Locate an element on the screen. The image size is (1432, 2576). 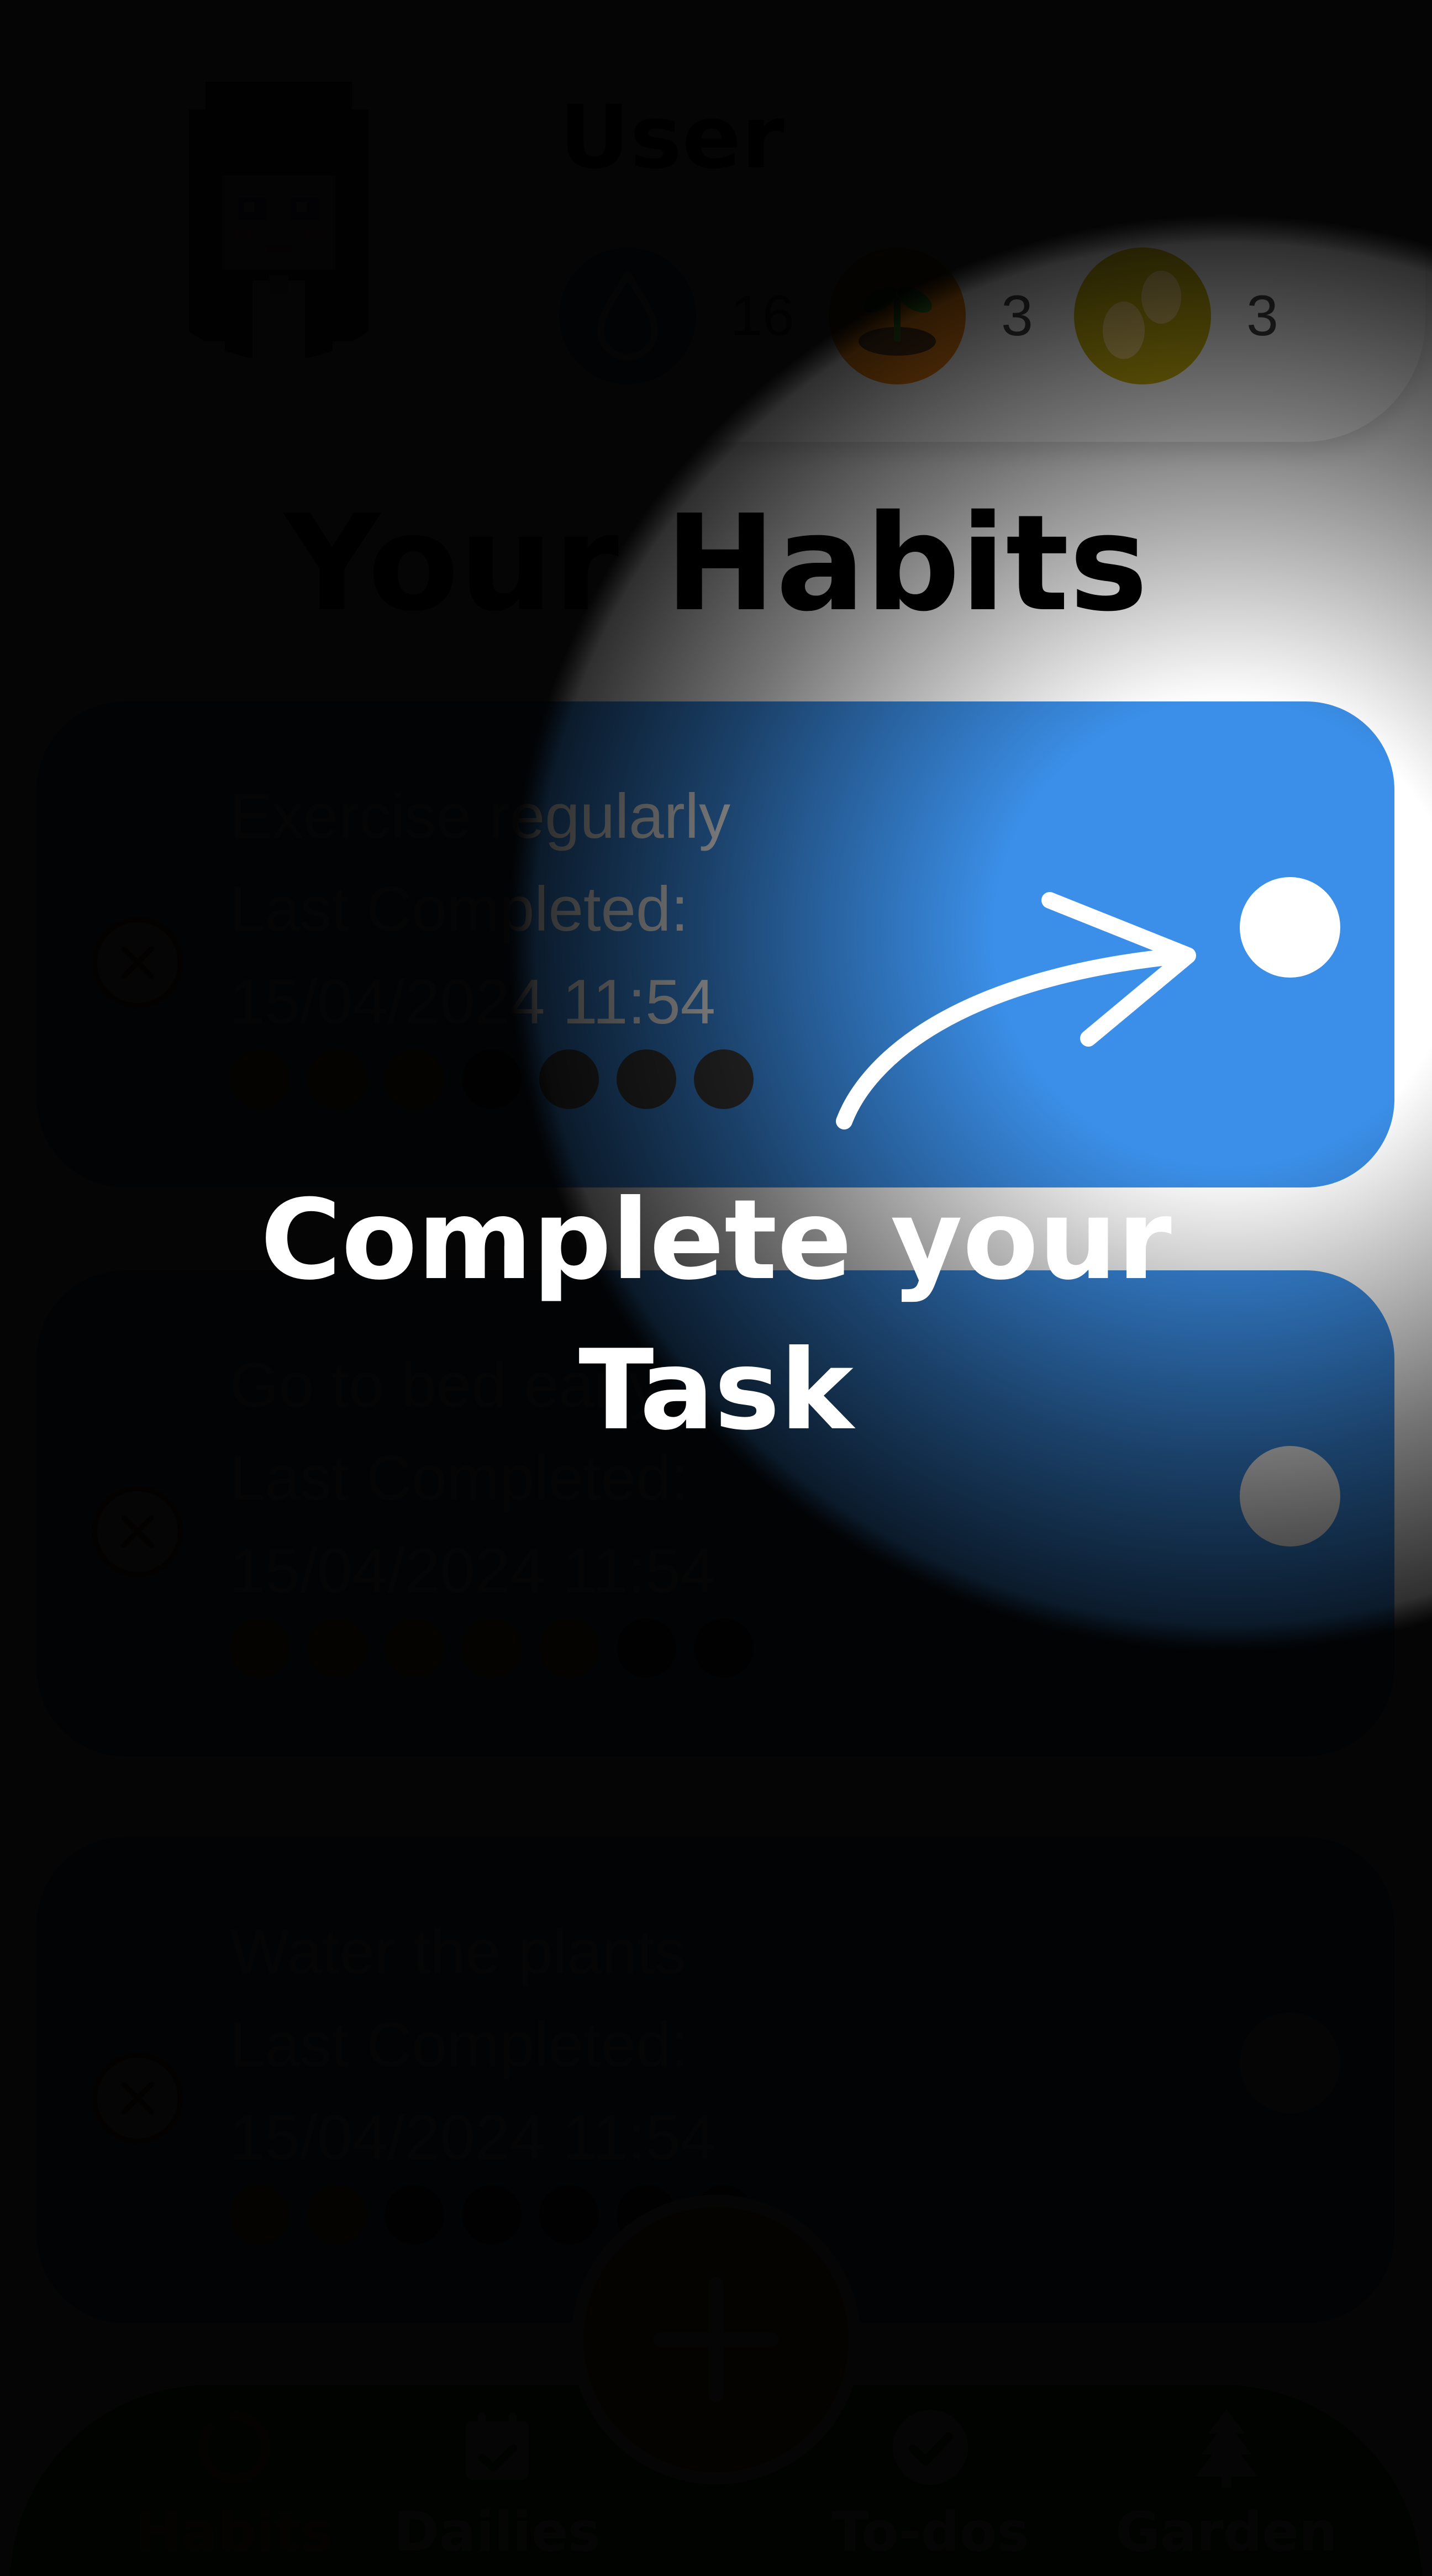
nav-item-dailies: Dailies is located at coordinates (497, 2480).